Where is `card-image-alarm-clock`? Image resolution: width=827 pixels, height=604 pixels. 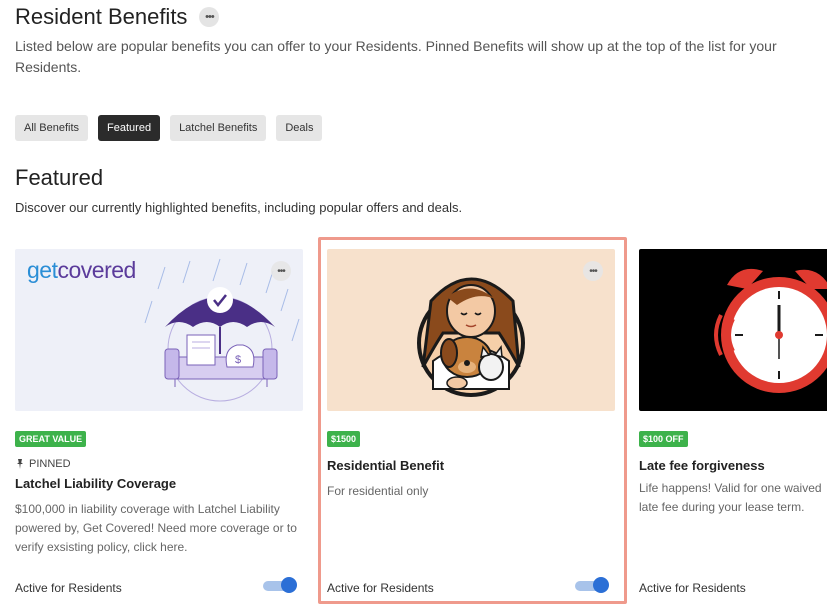
card-image-alarm-clock is located at coordinates (733, 330).